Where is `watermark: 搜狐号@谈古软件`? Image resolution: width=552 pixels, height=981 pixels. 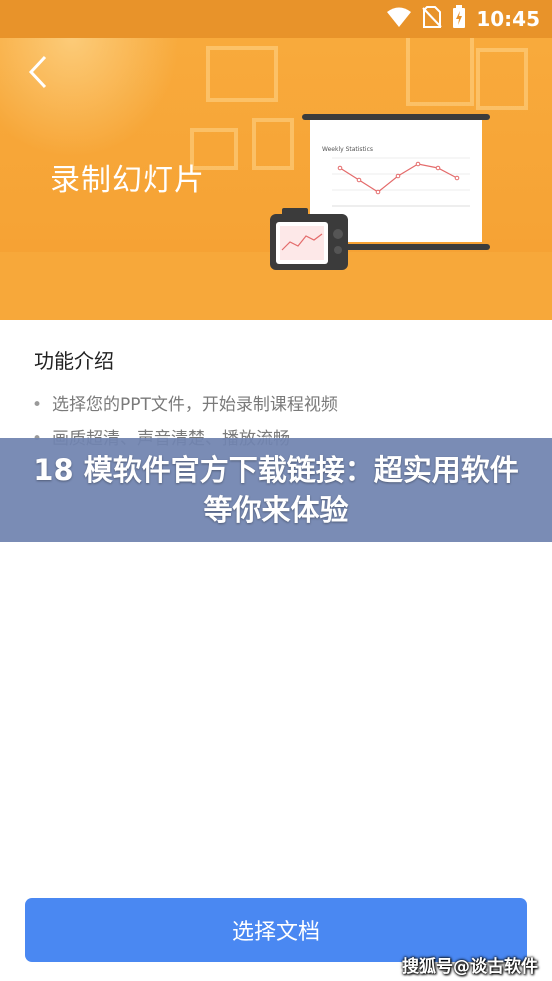
watermark: 搜狐号@谈古软件 is located at coordinates (470, 967).